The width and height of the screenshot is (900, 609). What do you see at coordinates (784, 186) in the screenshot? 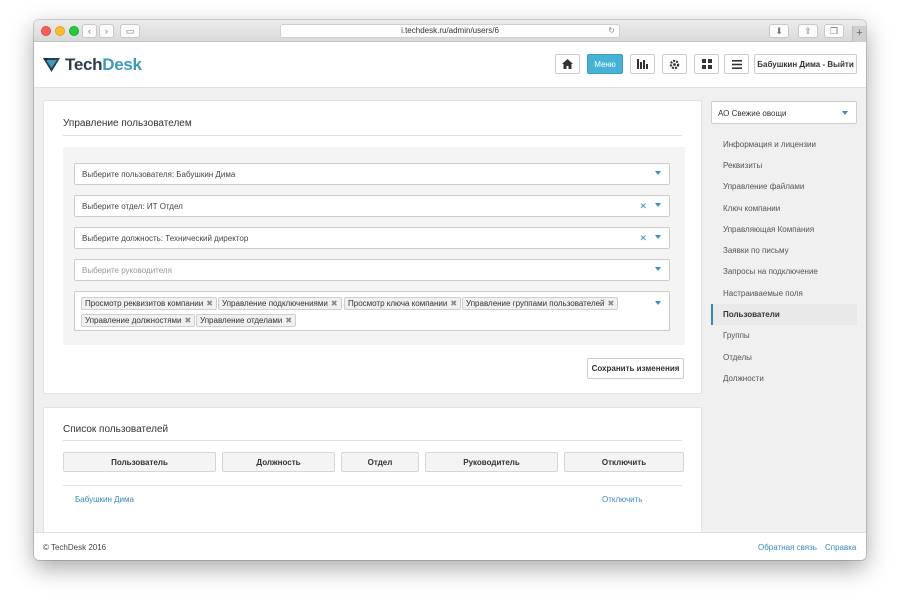
I see `sidebar-item-files: Управление файлами` at bounding box center [784, 186].